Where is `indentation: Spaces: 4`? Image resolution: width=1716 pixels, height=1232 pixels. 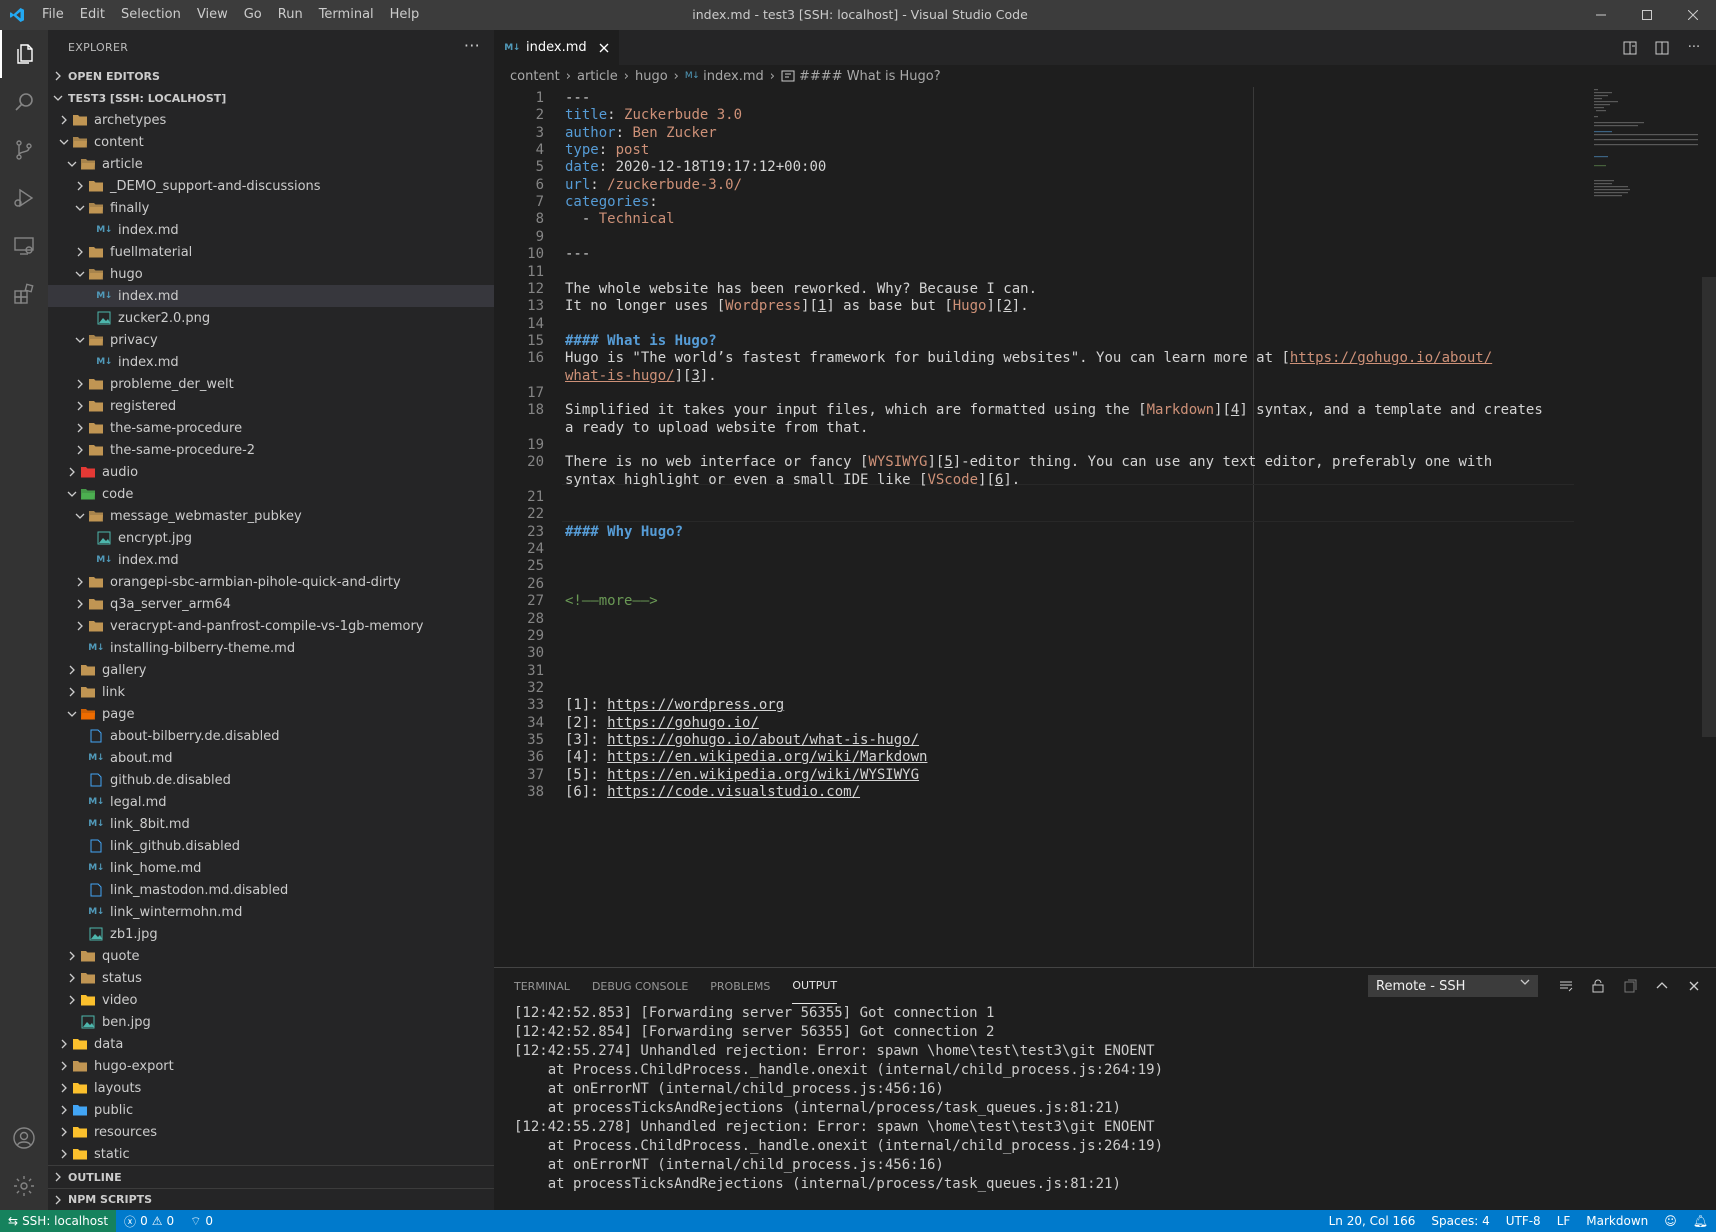
indentation: Spaces: 4 is located at coordinates (1460, 1221).